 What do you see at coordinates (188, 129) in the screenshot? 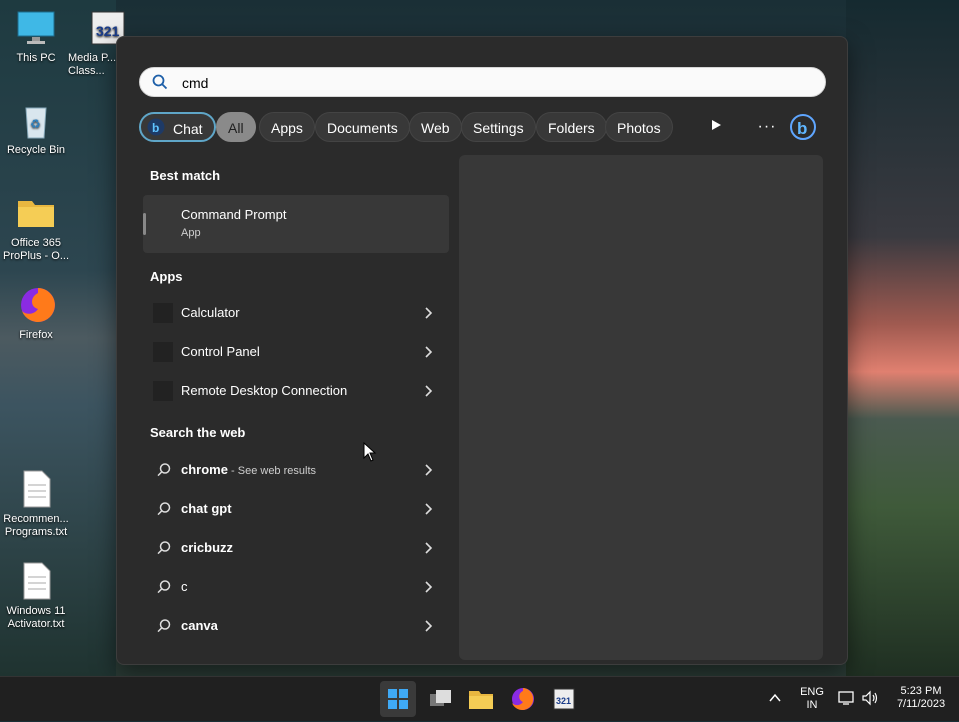
I see `filter-chat-label: Chat` at bounding box center [188, 129].